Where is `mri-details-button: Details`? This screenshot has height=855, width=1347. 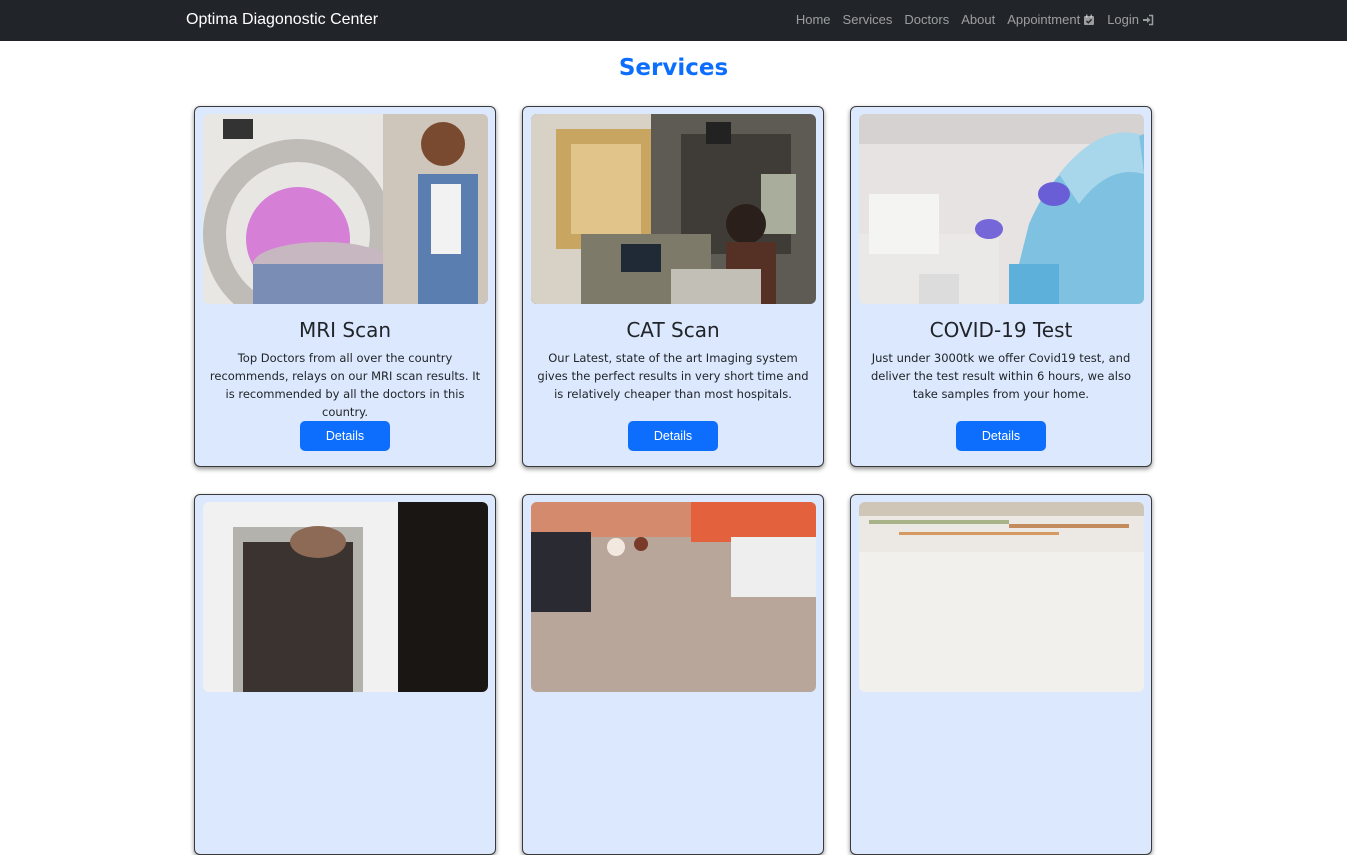 mri-details-button: Details is located at coordinates (345, 436).